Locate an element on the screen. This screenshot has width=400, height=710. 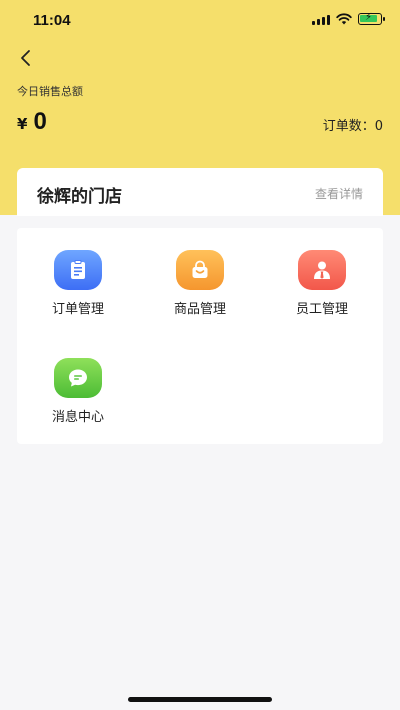
cellular-signal-icon is located at coordinates (321, 19).